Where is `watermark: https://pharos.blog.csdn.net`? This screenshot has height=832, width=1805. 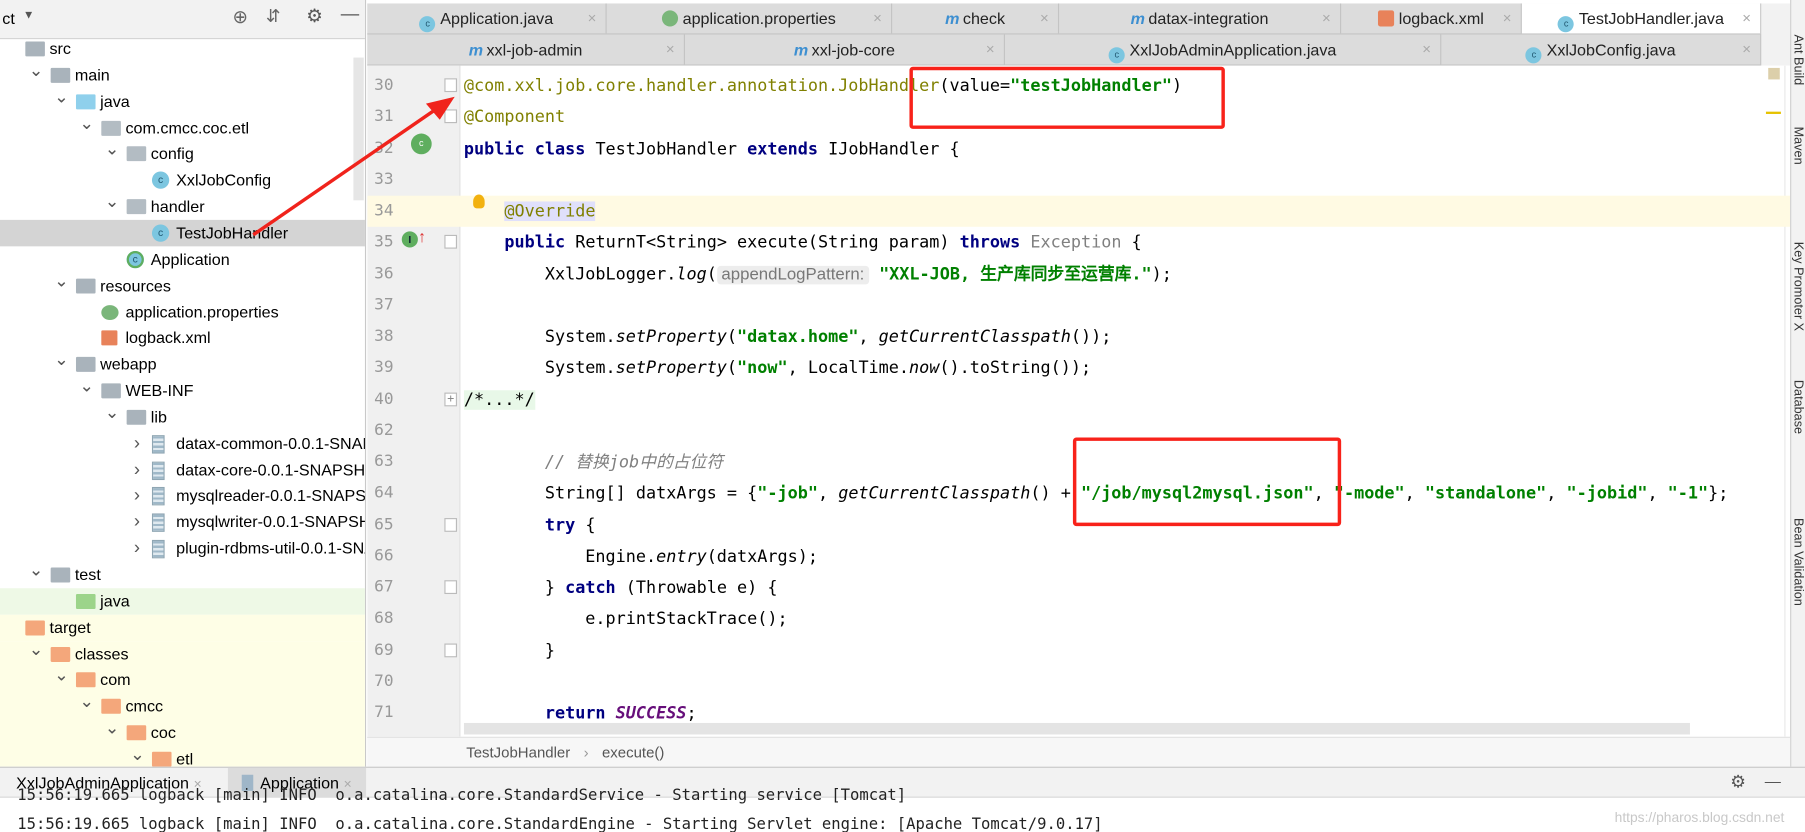
watermark: https://pharos.blog.csdn.net is located at coordinates (1699, 817).